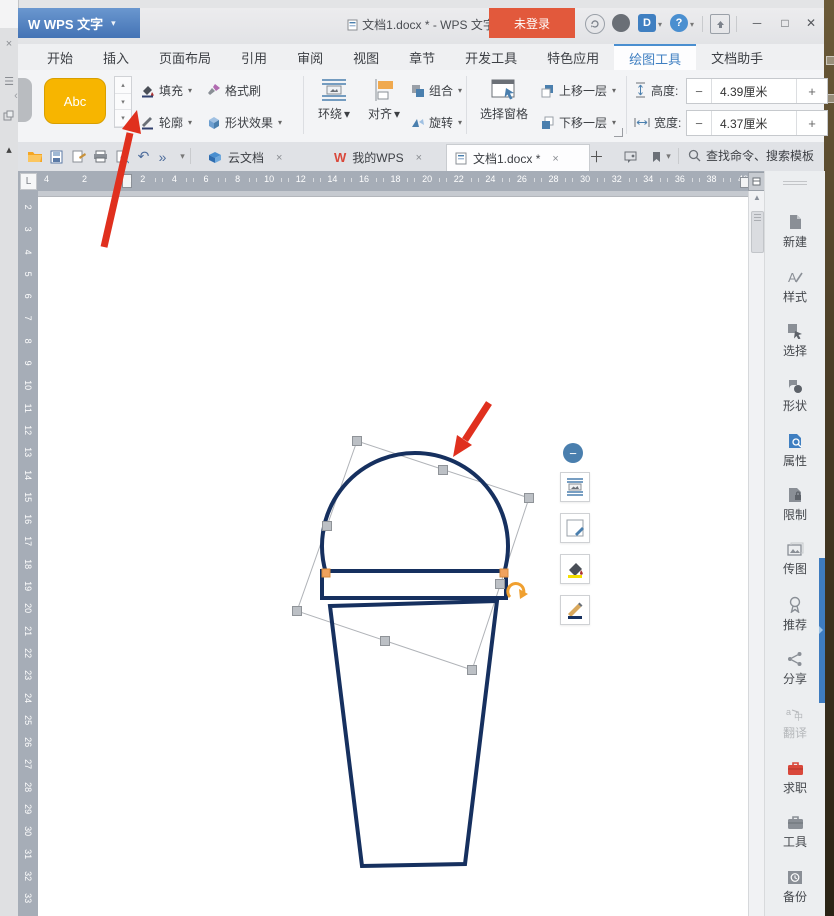  I want to click on save-icon, so click(56, 156).